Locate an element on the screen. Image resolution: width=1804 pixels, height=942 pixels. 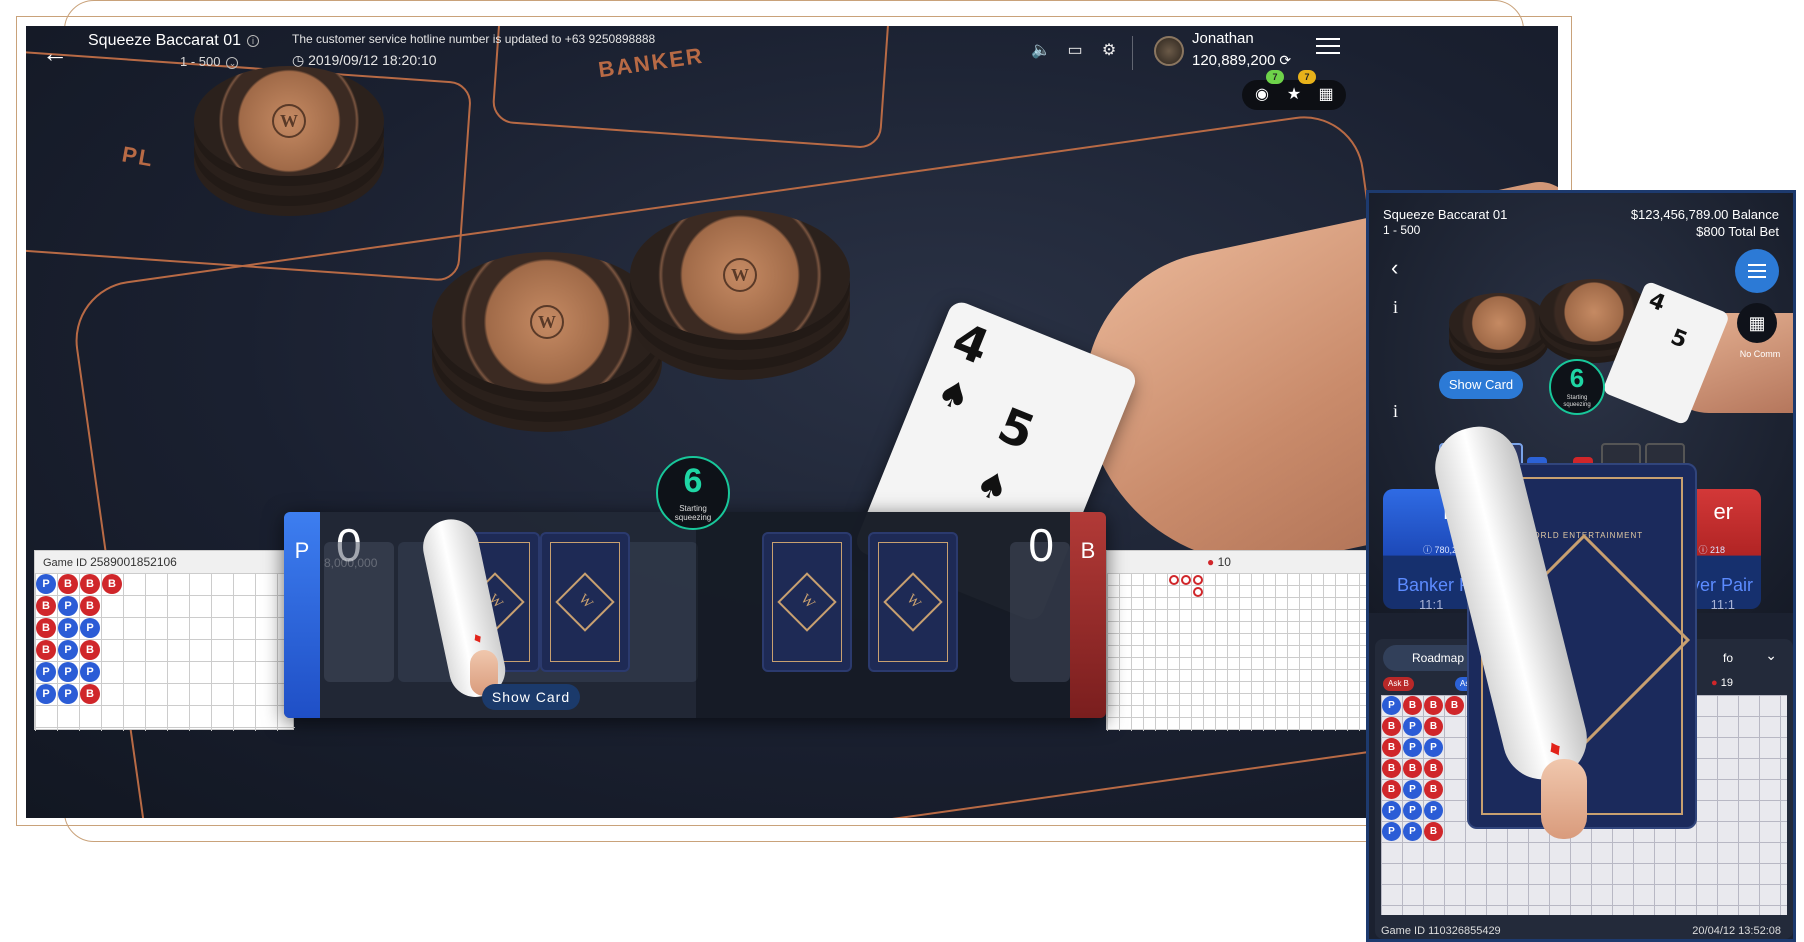
mobile-countdown-timer: 6 Starting squeezing is located at coordinates (1577, 387).